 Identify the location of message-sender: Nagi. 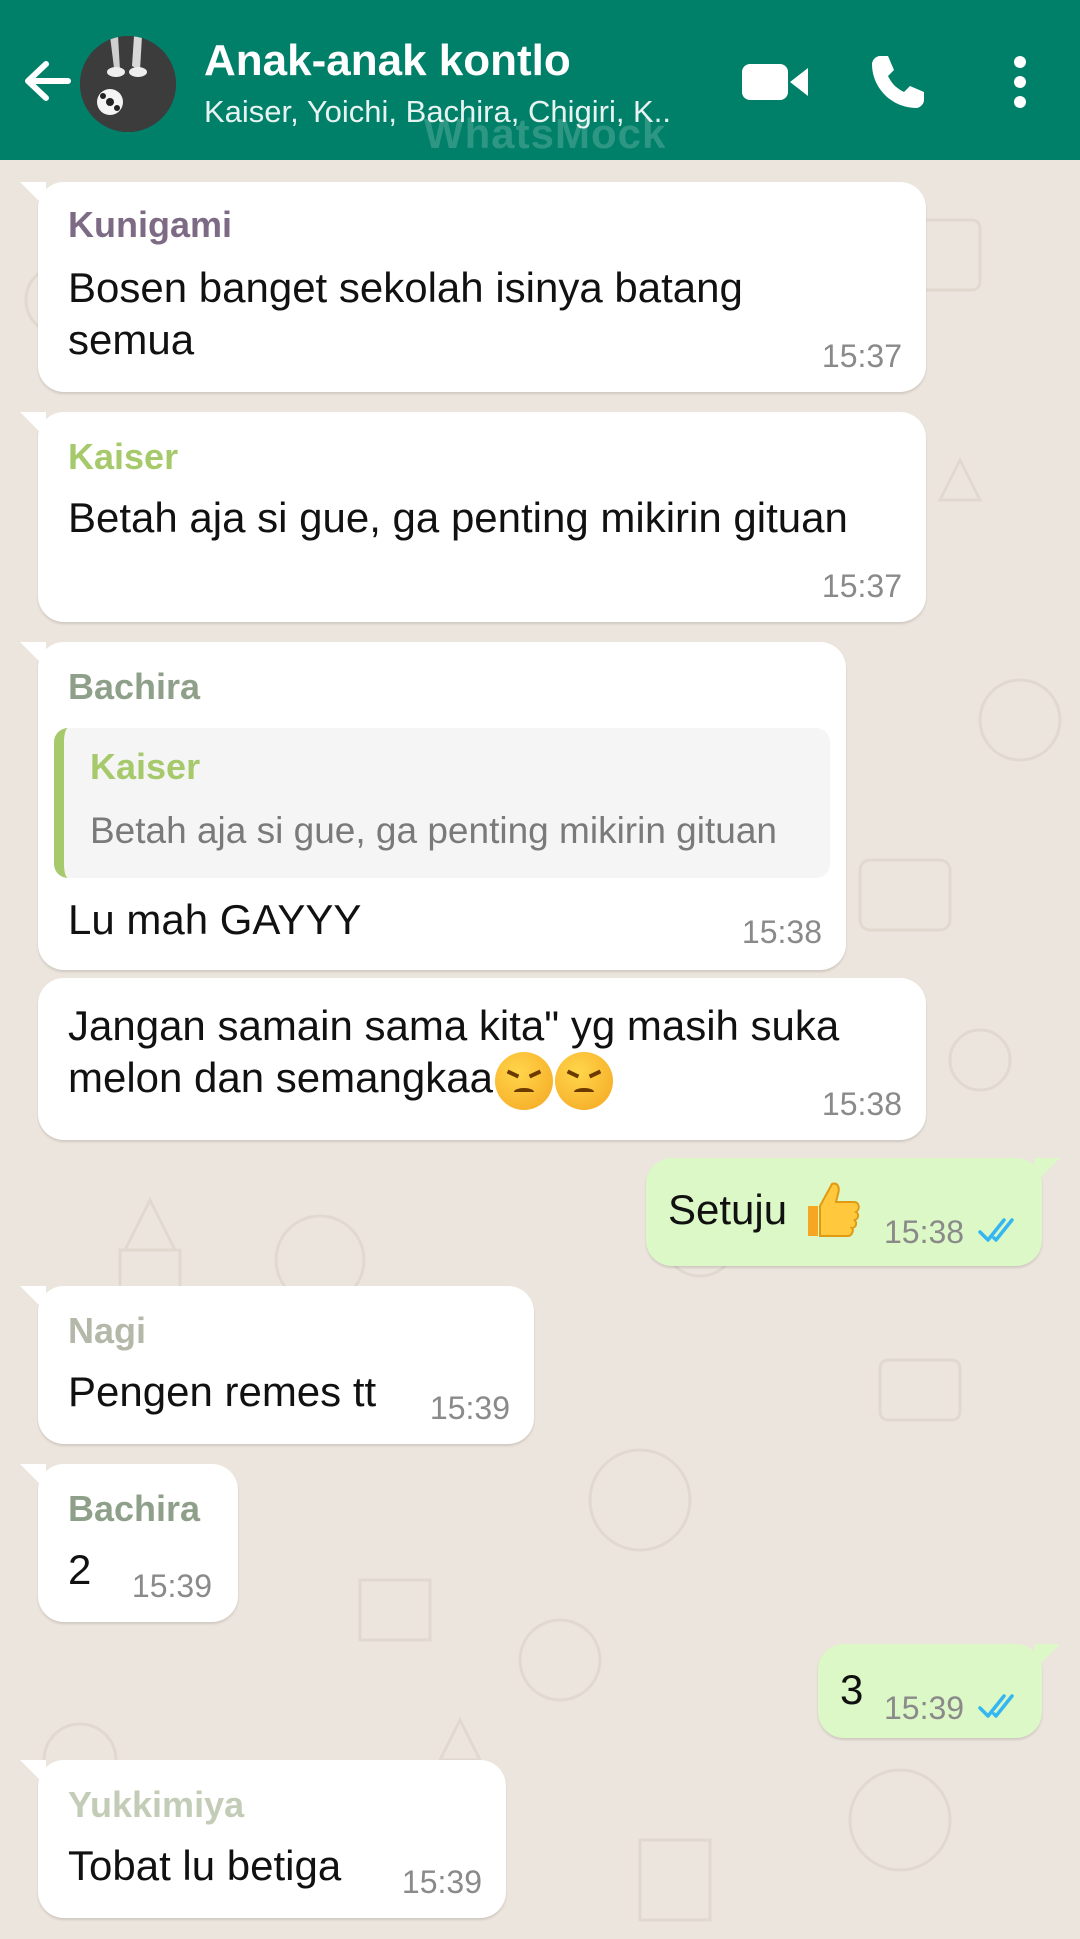
(107, 1331).